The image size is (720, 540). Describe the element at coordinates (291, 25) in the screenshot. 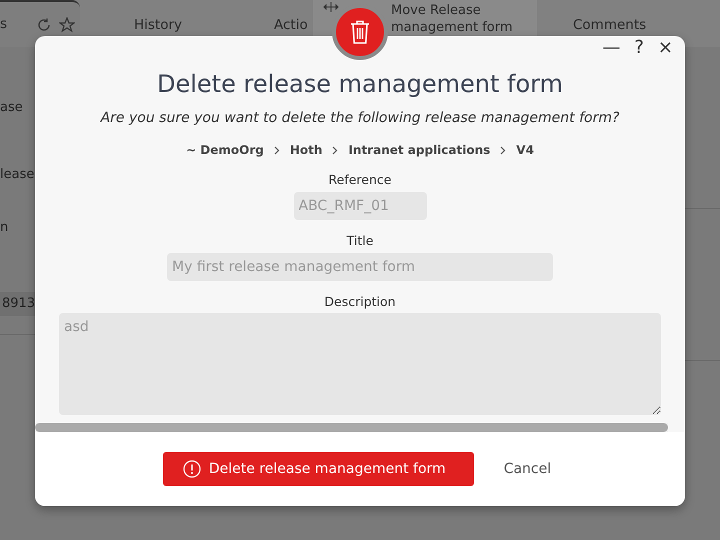

I see `tab: Actio` at that location.